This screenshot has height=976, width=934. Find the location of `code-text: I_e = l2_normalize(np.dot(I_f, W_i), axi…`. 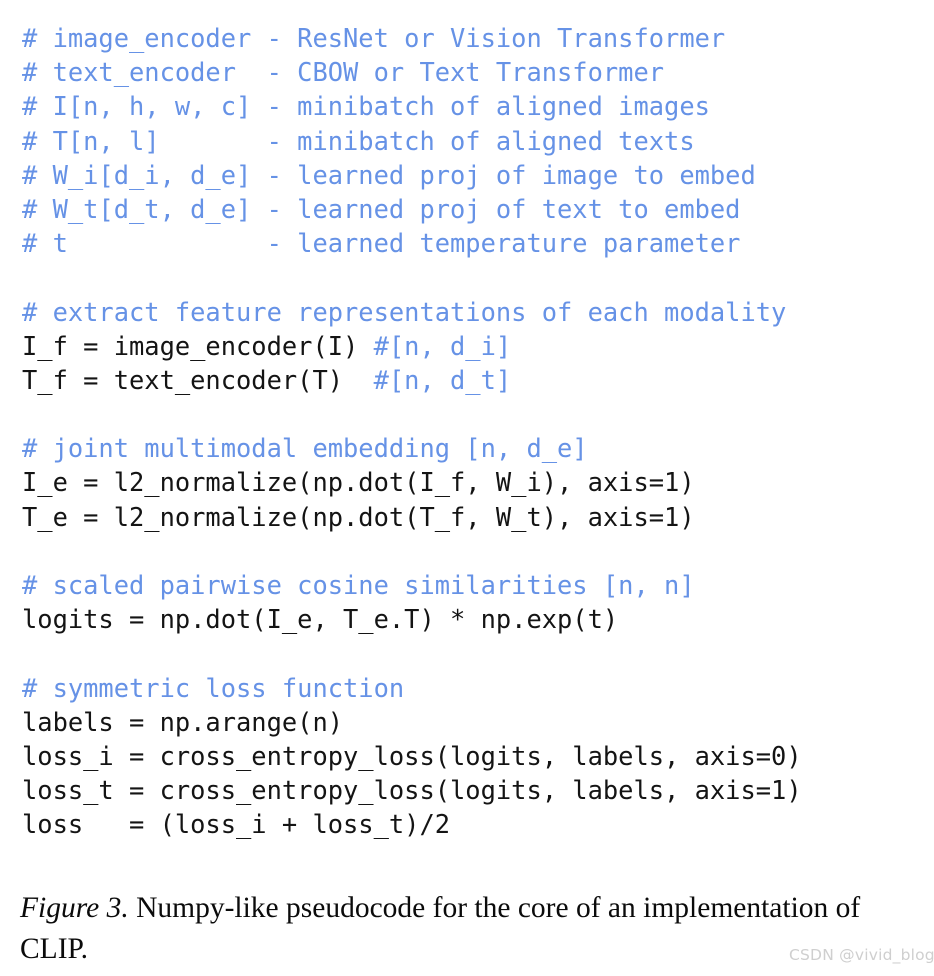

code-text: I_e = l2_normalize(np.dot(I_f, W_i), axi… is located at coordinates (358, 482).